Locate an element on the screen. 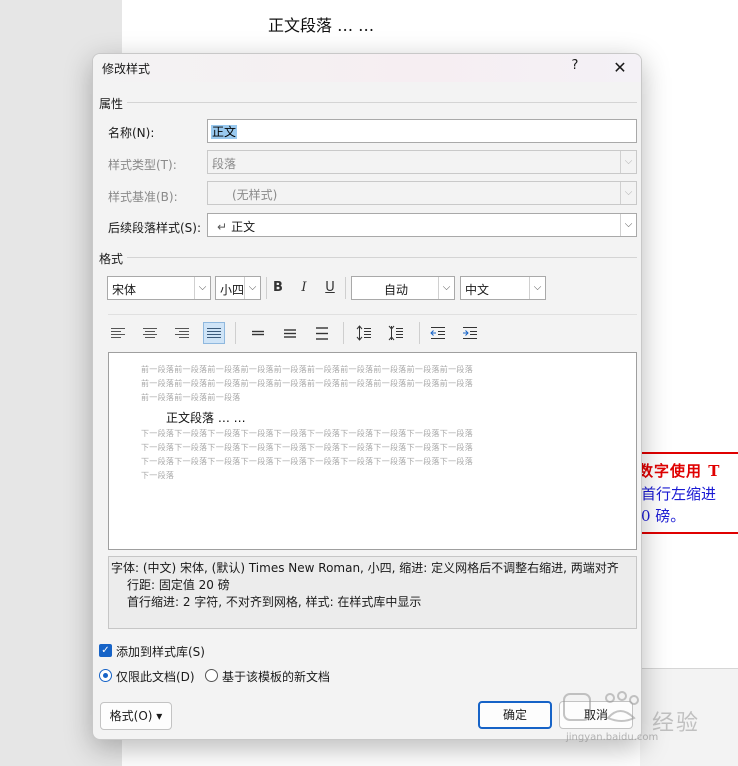 The image size is (738, 766). script-value: 中文 is located at coordinates (477, 290).